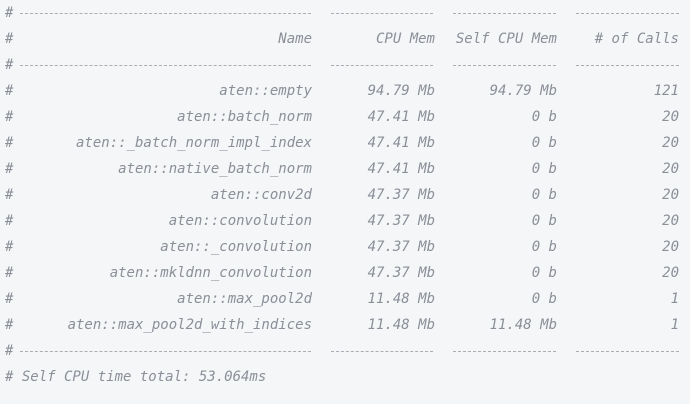  I want to click on table-row: # aten::conv2d 47.37 Mb 0 b 20, so click(345, 195).